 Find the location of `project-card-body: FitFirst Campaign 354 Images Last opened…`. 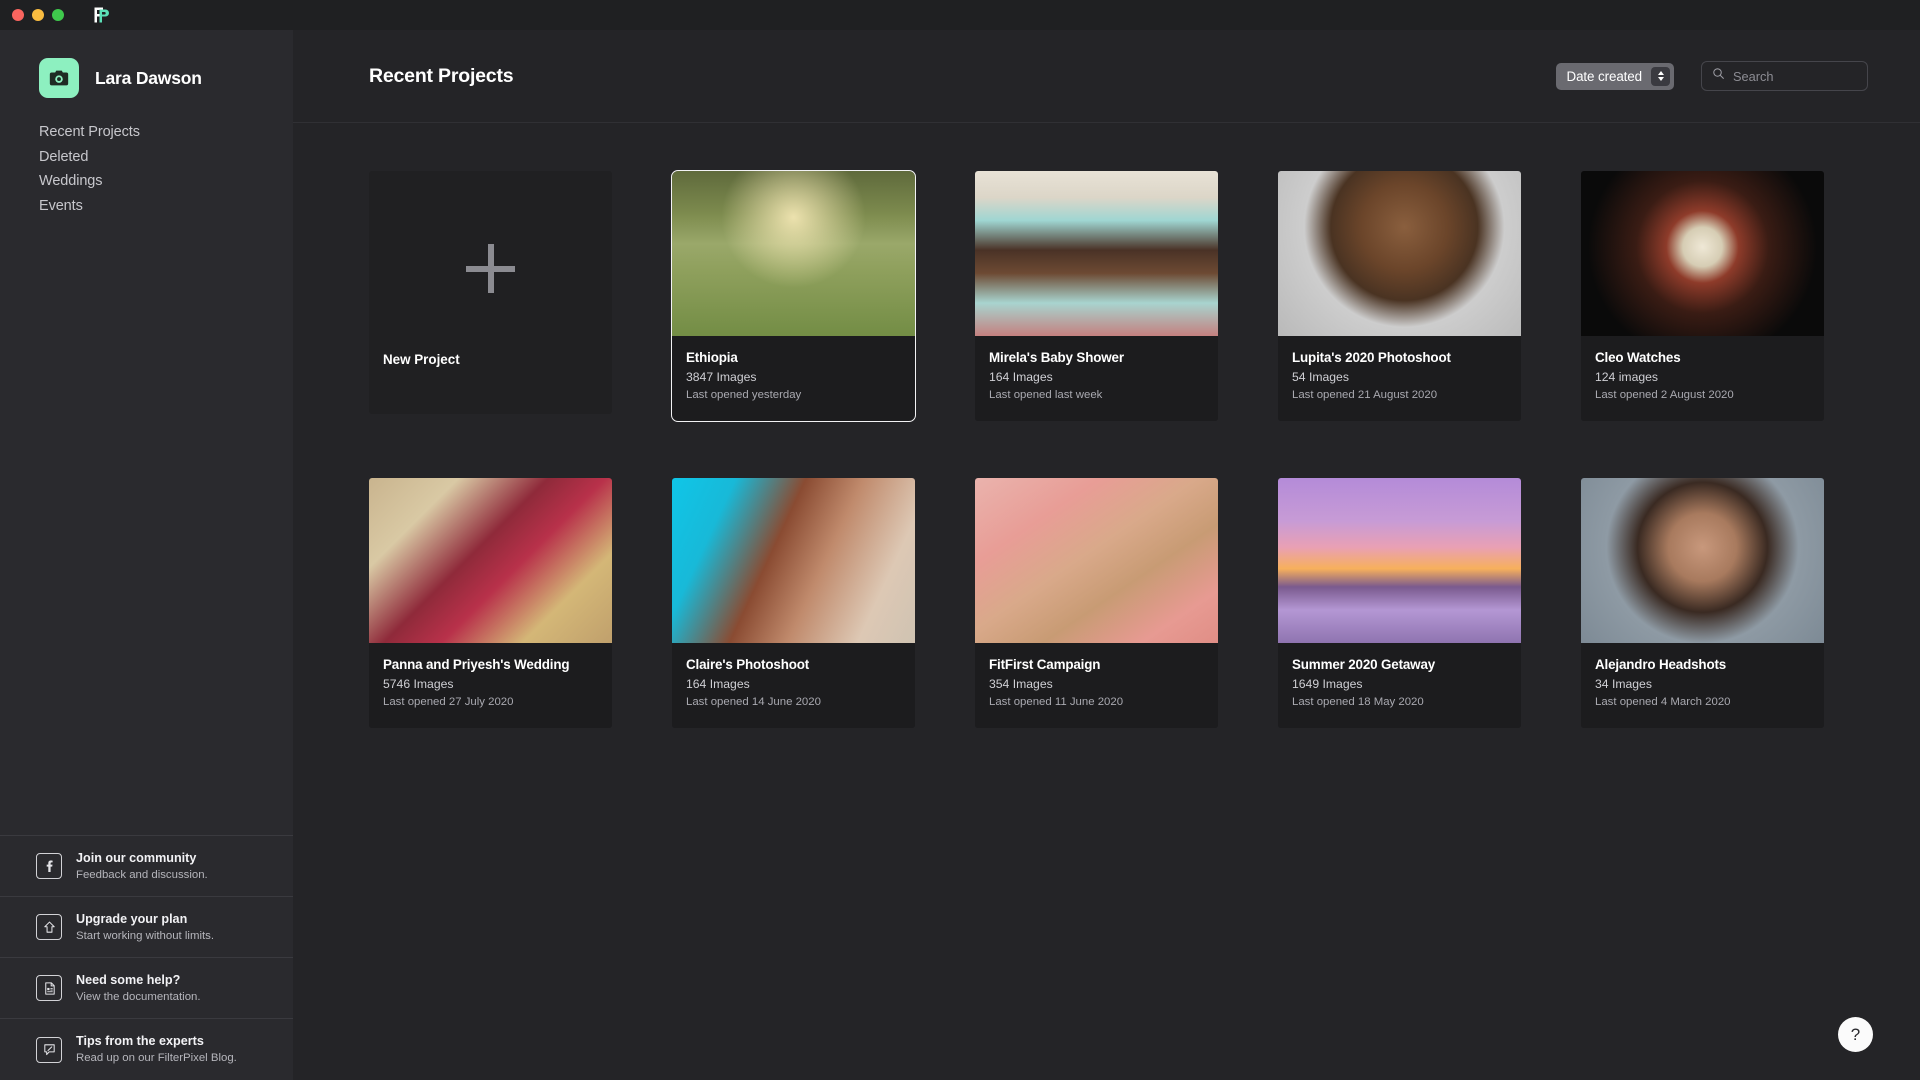

project-card-body: FitFirst Campaign 354 Images Last opened… is located at coordinates (1096, 685).